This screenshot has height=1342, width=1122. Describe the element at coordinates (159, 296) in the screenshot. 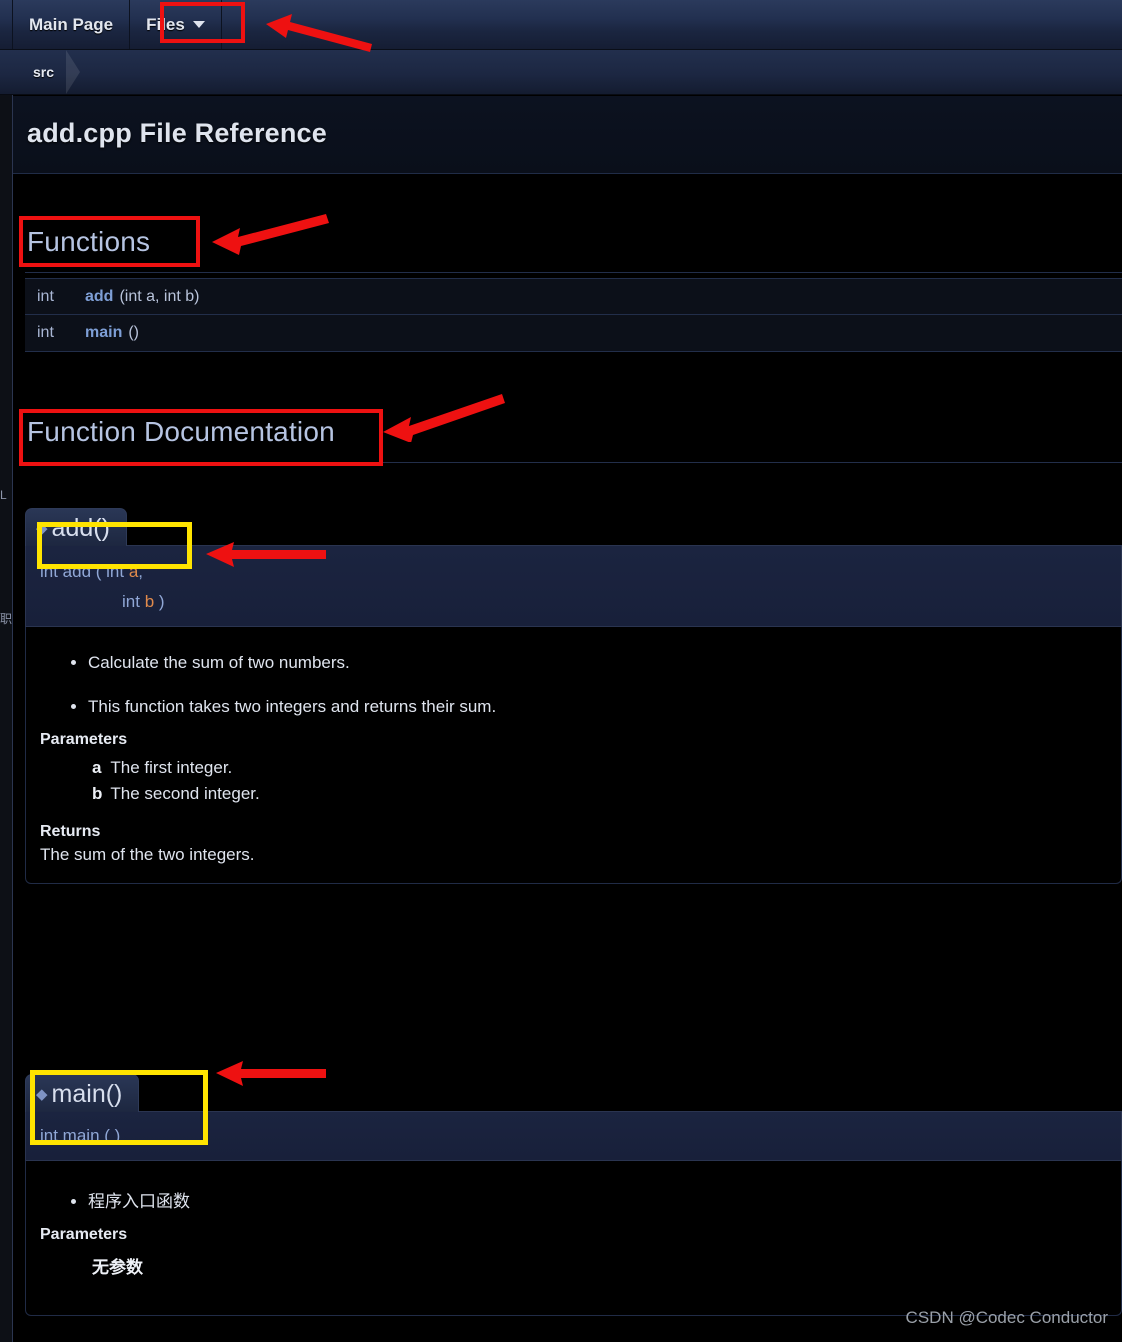

I see `function-arguments: (int a, int b)` at that location.